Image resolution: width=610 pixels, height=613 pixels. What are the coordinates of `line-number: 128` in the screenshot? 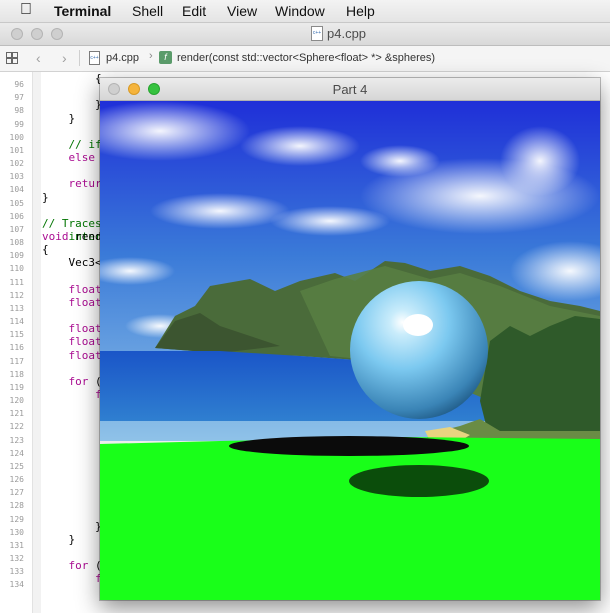 It's located at (16, 506).